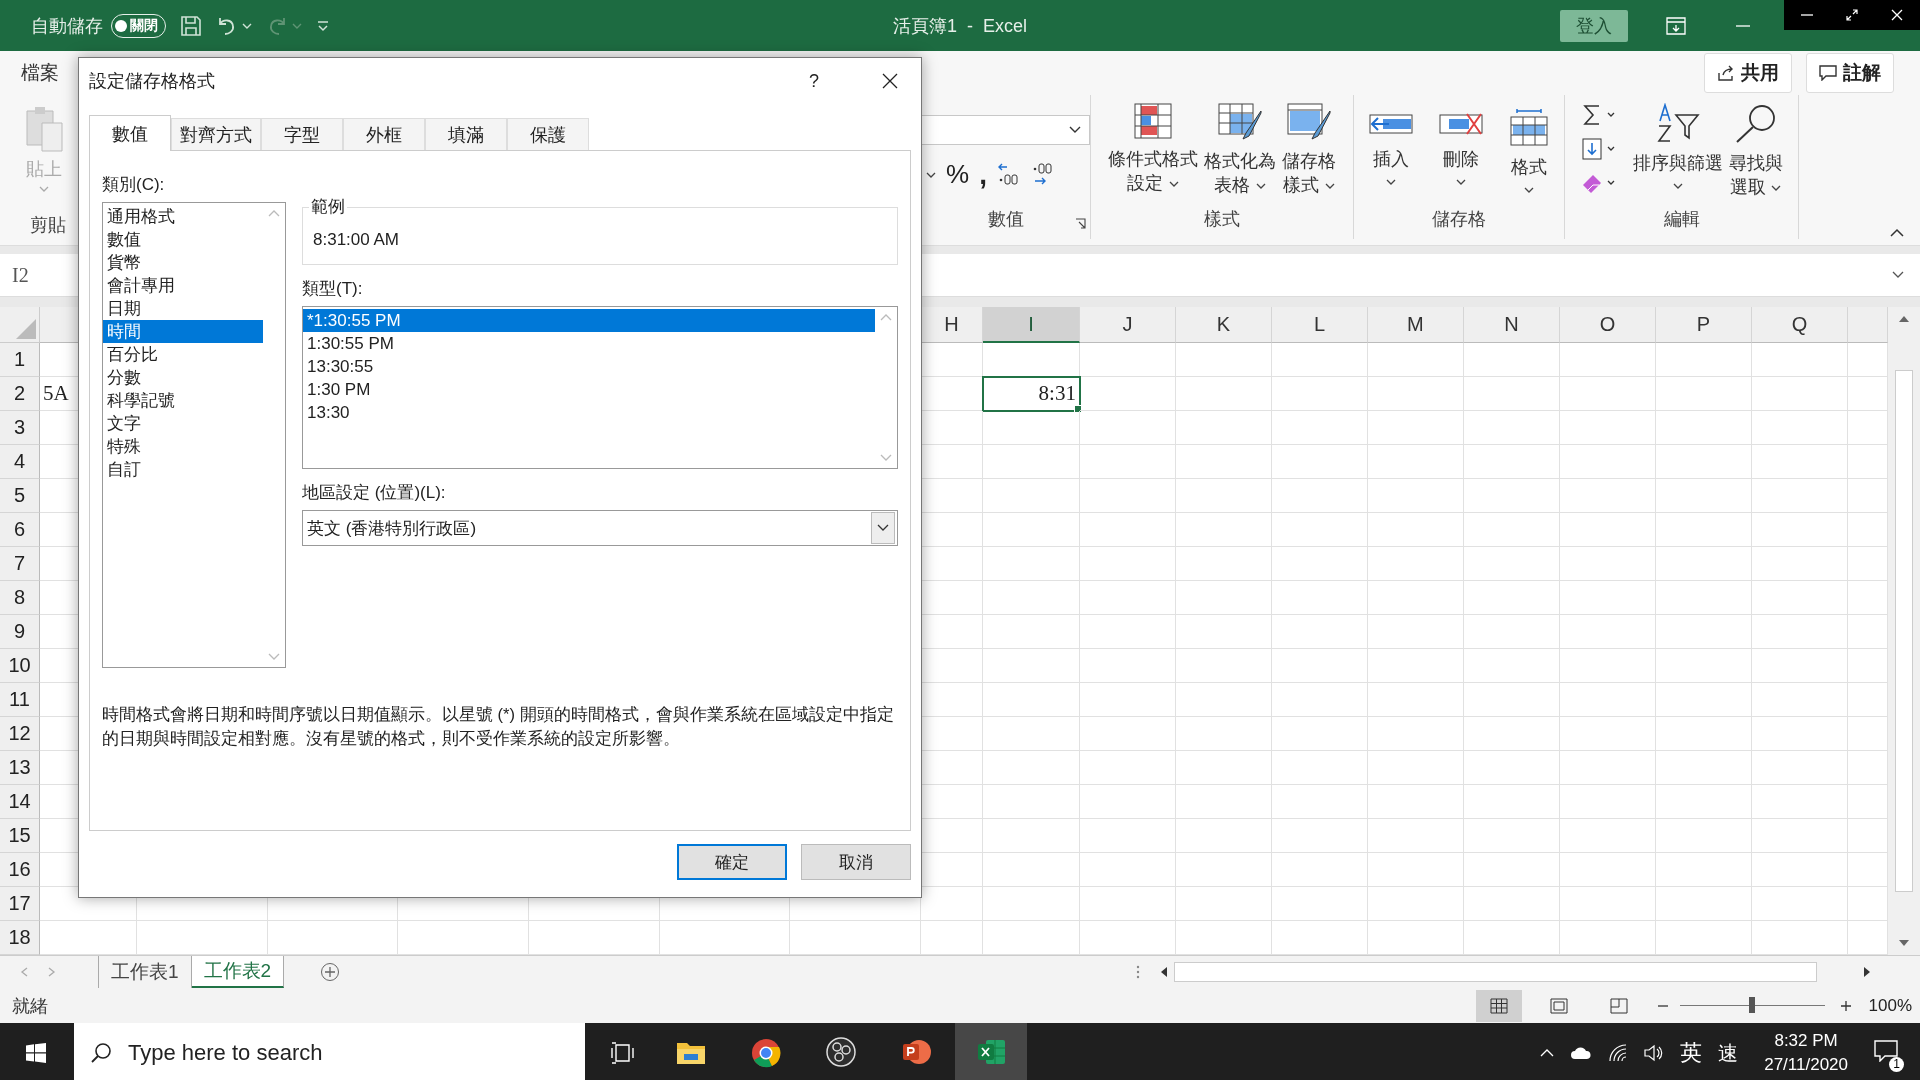  I want to click on locale-label: 地區設定 (位置)(L):, so click(374, 493).